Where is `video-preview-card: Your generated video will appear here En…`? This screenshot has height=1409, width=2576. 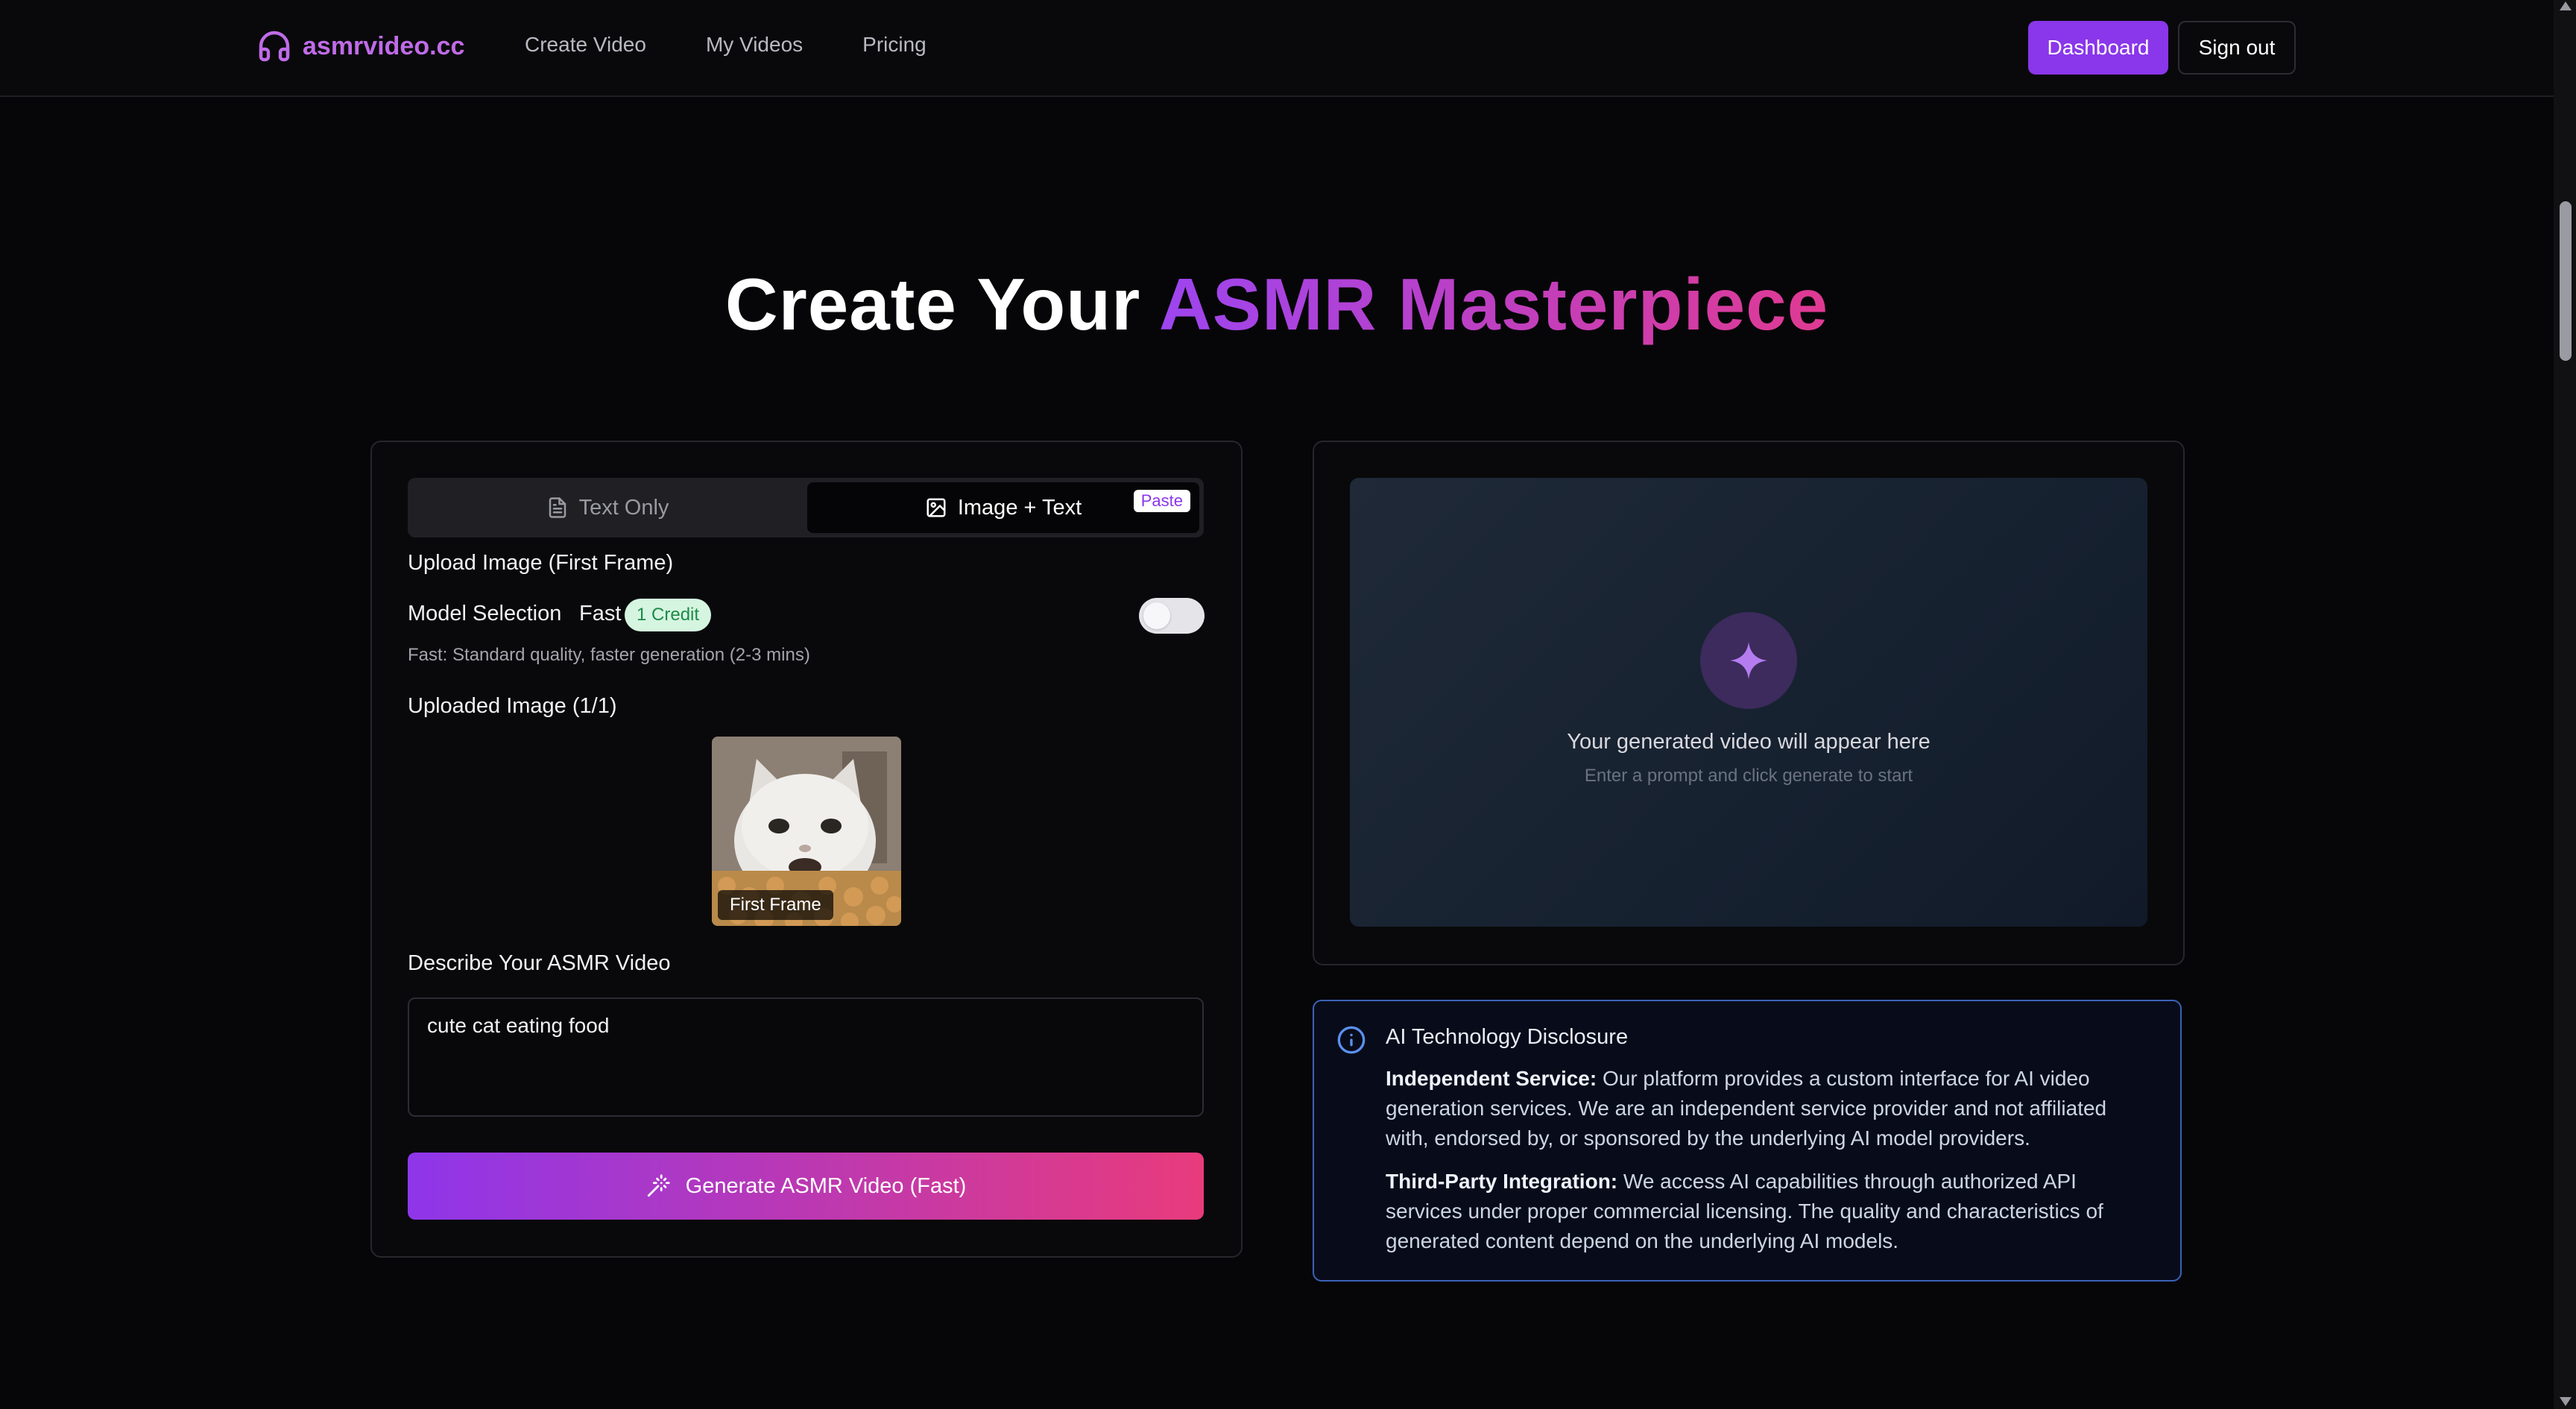
video-preview-card: Your generated video will appear here En… is located at coordinates (1749, 703).